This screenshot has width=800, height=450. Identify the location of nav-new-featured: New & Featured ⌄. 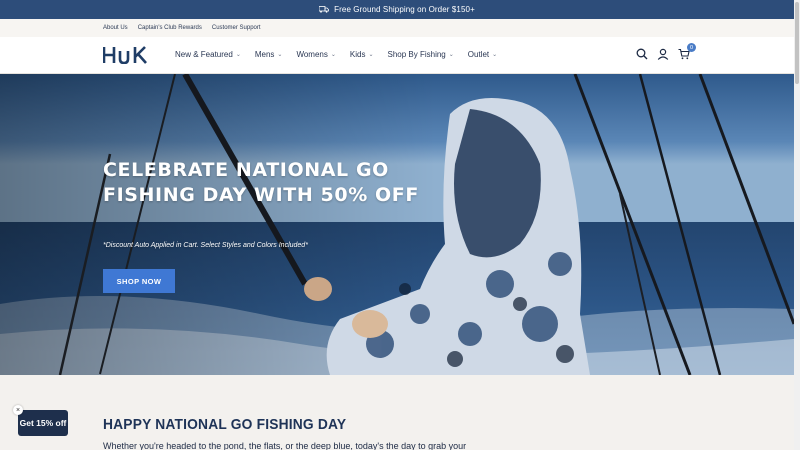
(208, 54).